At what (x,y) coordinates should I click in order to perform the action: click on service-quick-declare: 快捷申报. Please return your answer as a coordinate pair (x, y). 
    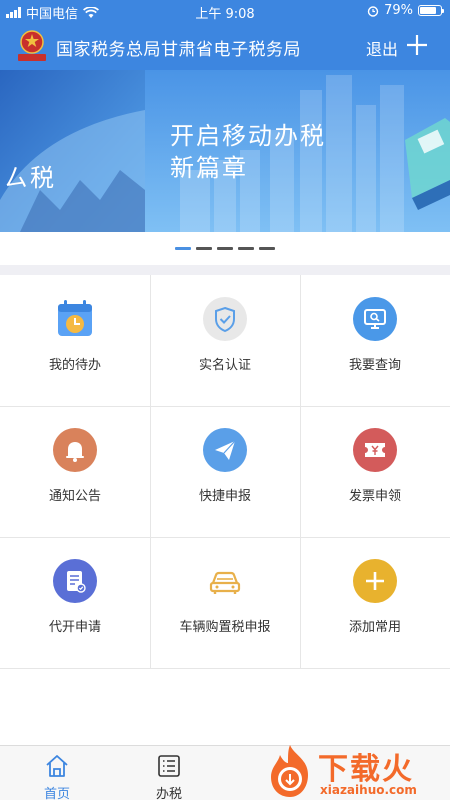
    Looking at the image, I should click on (225, 471).